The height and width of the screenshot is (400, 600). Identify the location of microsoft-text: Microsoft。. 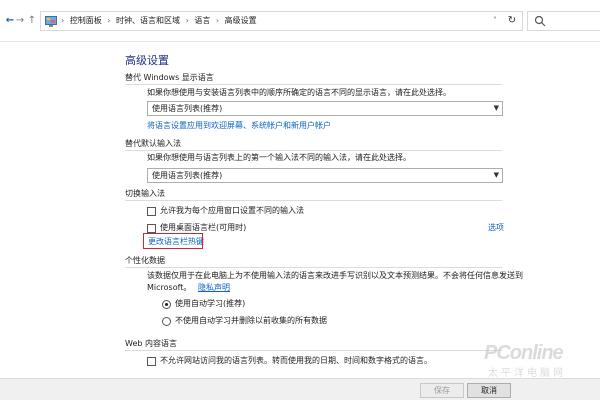
(169, 287).